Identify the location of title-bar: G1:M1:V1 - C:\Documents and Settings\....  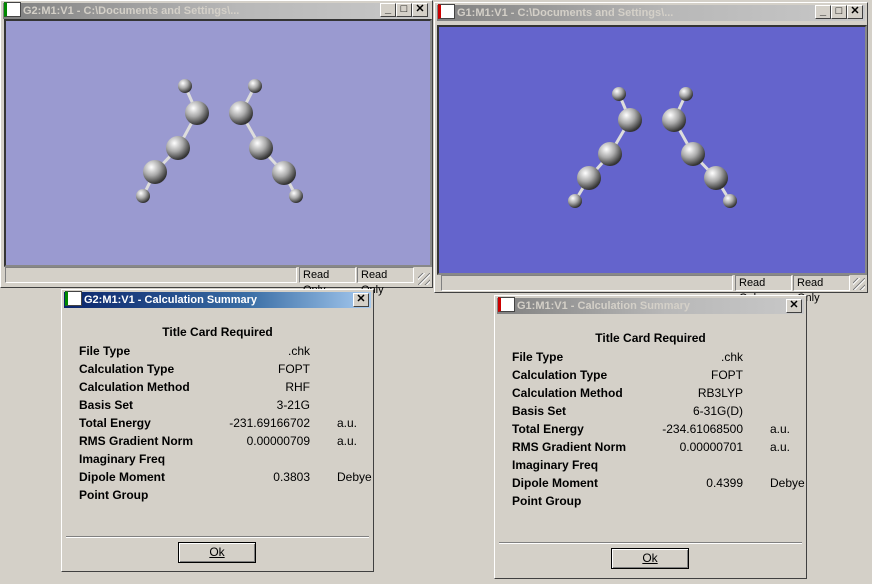
(651, 13).